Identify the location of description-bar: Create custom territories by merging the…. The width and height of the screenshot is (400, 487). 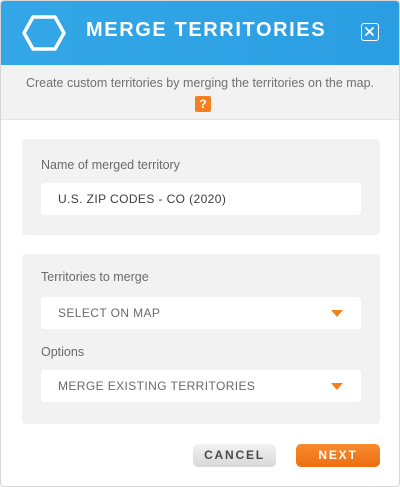
(200, 92).